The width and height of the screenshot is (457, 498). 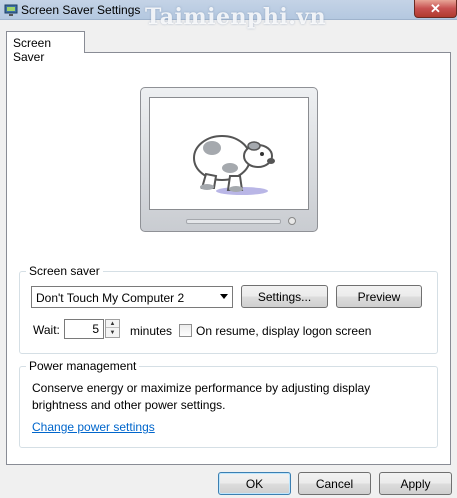 I want to click on screen-saver-select: Don't Touch My Computer 2, so click(x=132, y=297).